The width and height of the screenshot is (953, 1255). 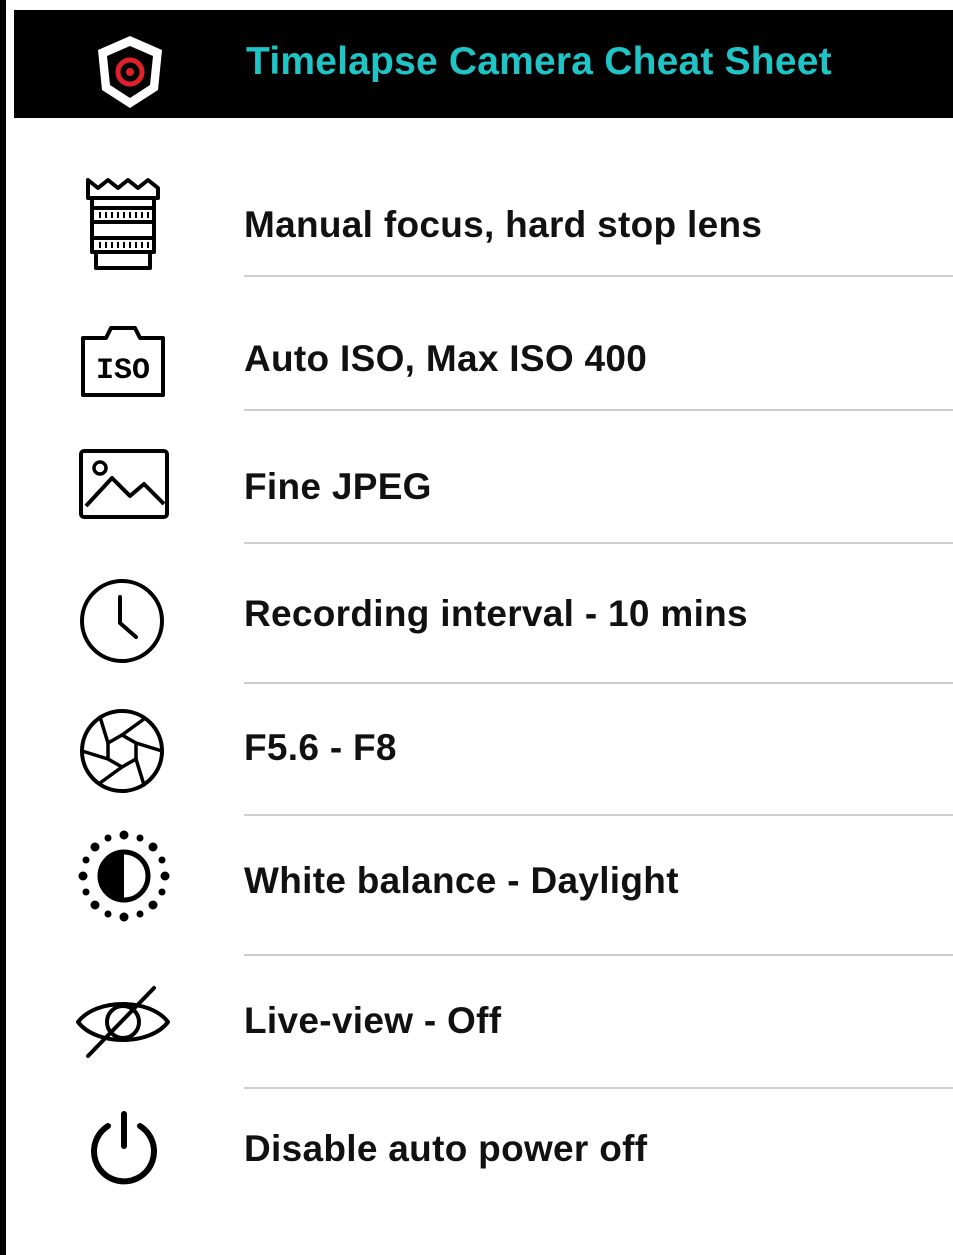 What do you see at coordinates (338, 486) in the screenshot?
I see `setting-label: Fine JPEG` at bounding box center [338, 486].